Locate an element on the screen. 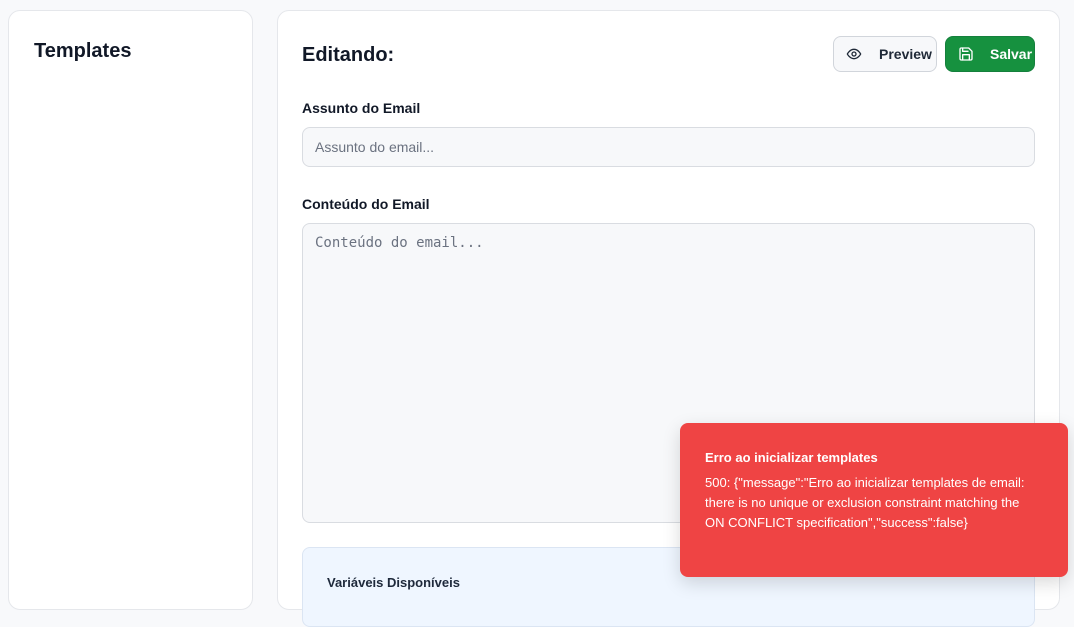 The image size is (1074, 627). sidebar-title: Templates is located at coordinates (83, 51).